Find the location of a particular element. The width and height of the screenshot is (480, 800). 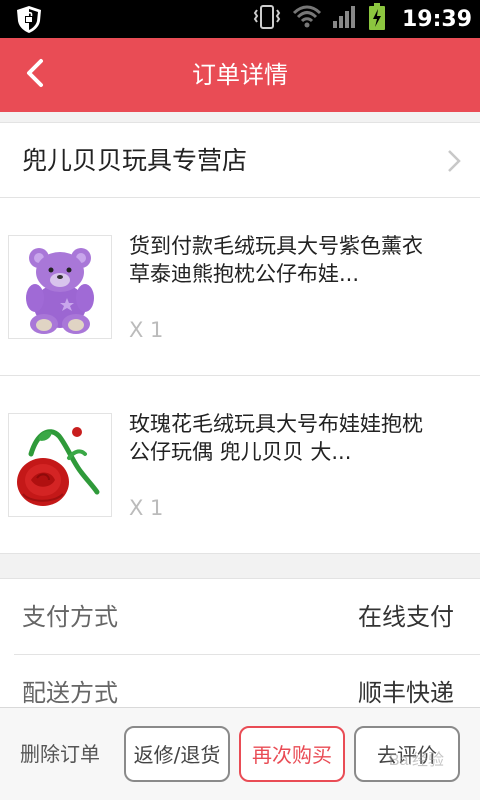

payment-method-label: 支付方式 is located at coordinates (70, 617).